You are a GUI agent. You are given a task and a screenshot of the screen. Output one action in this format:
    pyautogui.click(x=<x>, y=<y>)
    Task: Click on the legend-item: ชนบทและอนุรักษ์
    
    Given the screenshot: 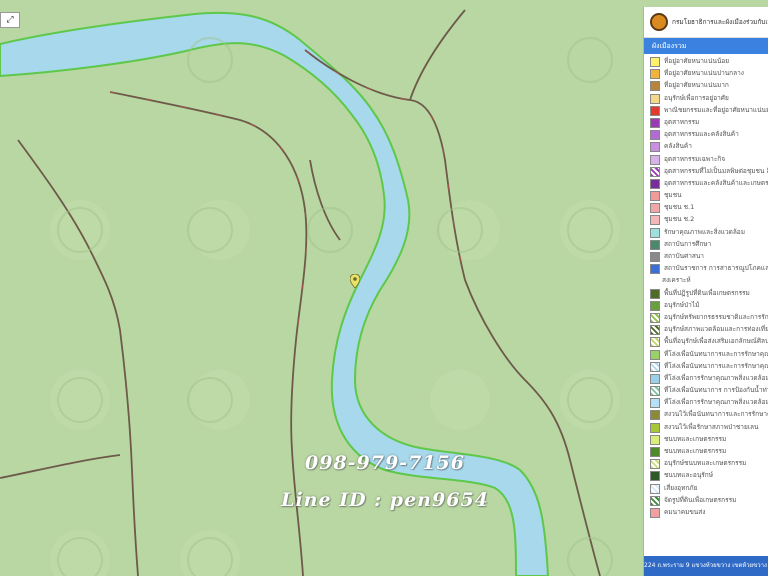 What is the action you would take?
    pyautogui.click(x=706, y=476)
    